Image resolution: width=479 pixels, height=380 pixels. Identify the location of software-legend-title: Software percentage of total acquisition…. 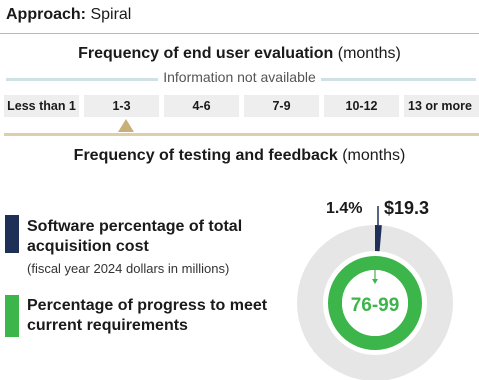
(135, 236).